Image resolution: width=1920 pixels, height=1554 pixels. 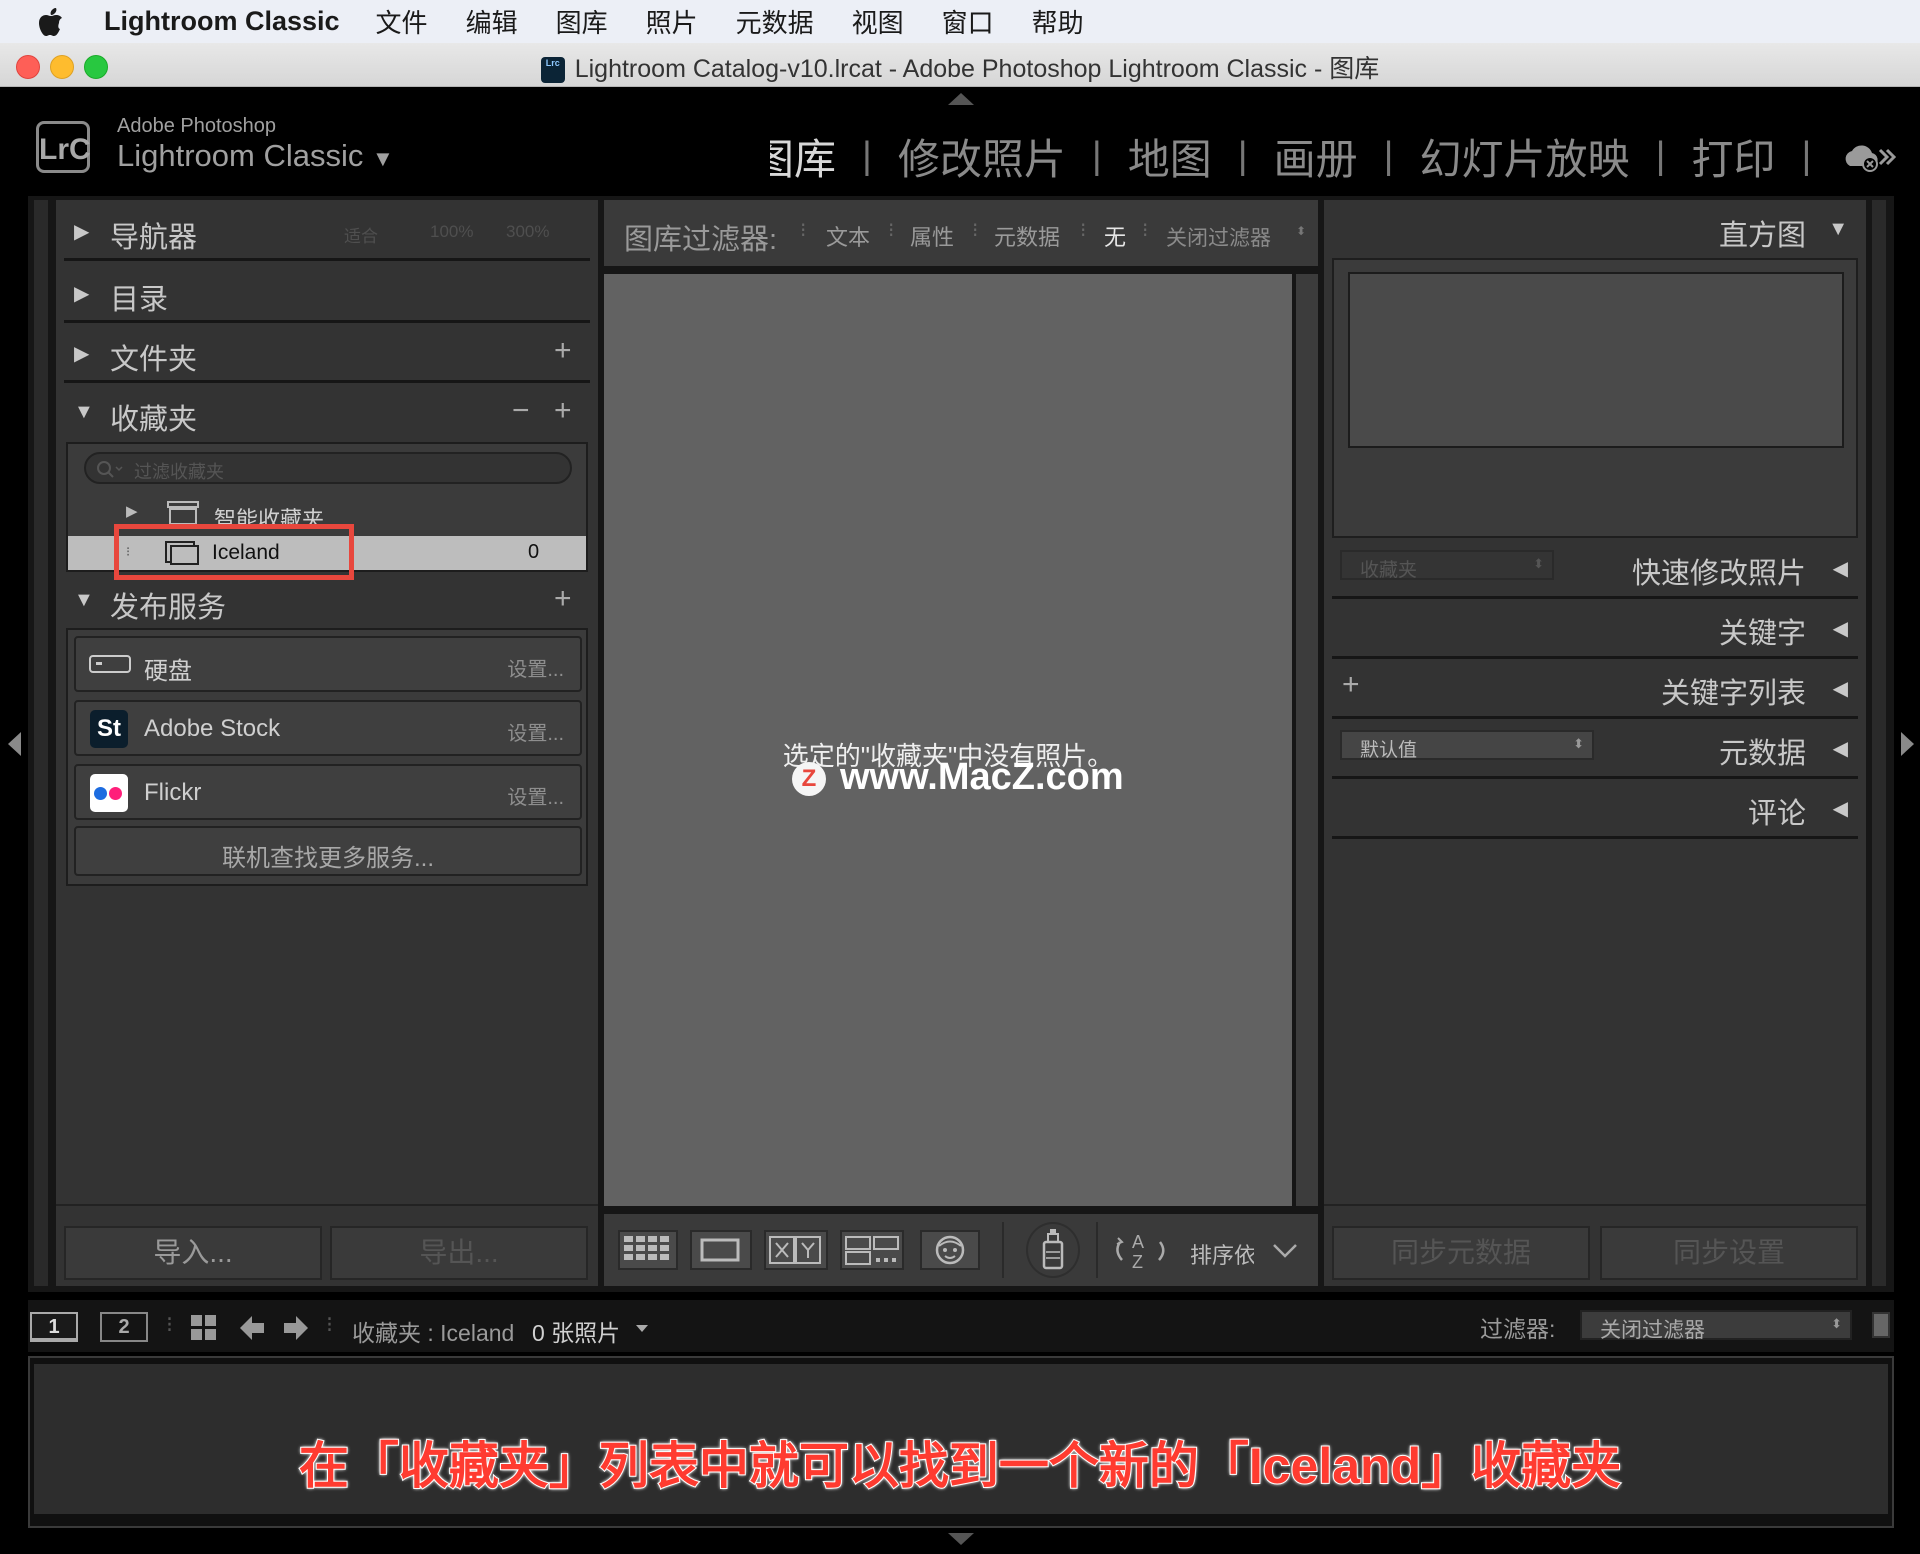 What do you see at coordinates (240, 155) in the screenshot?
I see `brand-line-2: Lightroom Classic` at bounding box center [240, 155].